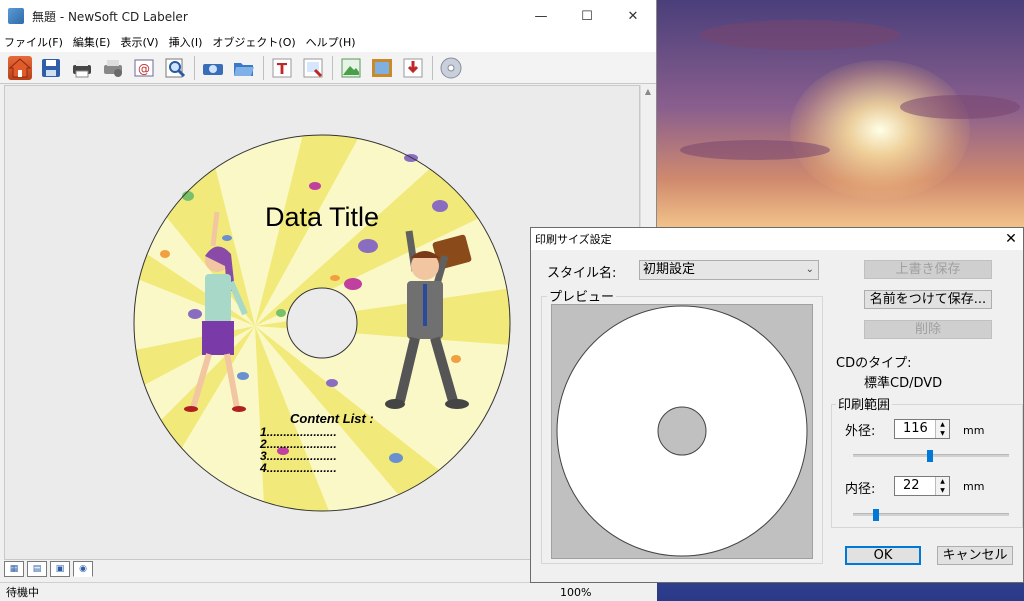 This screenshot has height=601, width=1024. What do you see at coordinates (860, 431) in the screenshot?
I see `outer-diameter-label: 外径:` at bounding box center [860, 431].